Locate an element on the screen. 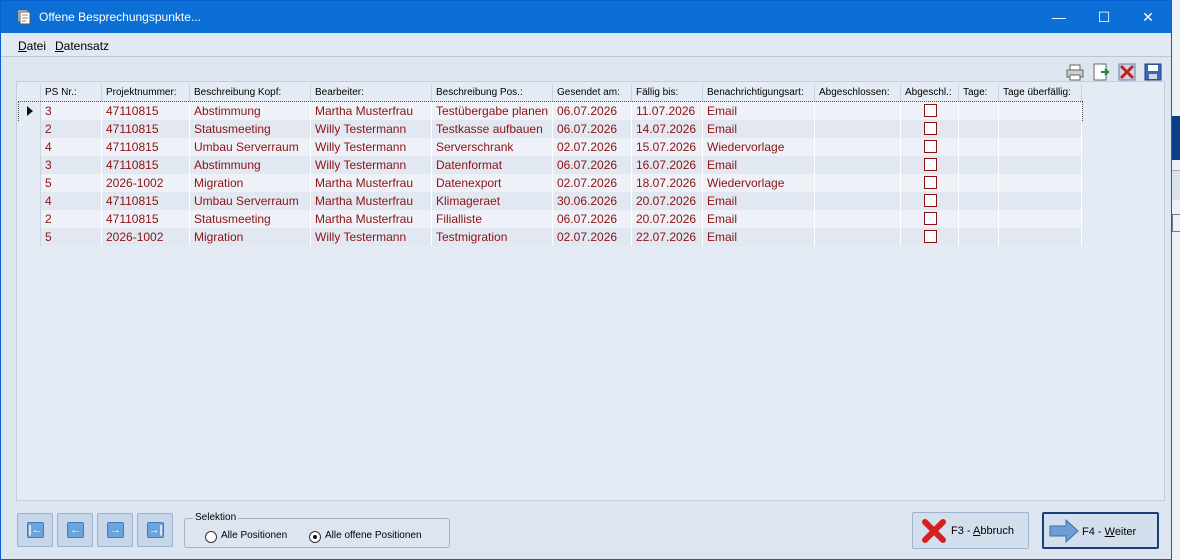 This screenshot has width=1180, height=560. cell-beschreibung-pos: Testübergabe planen is located at coordinates (492, 111).